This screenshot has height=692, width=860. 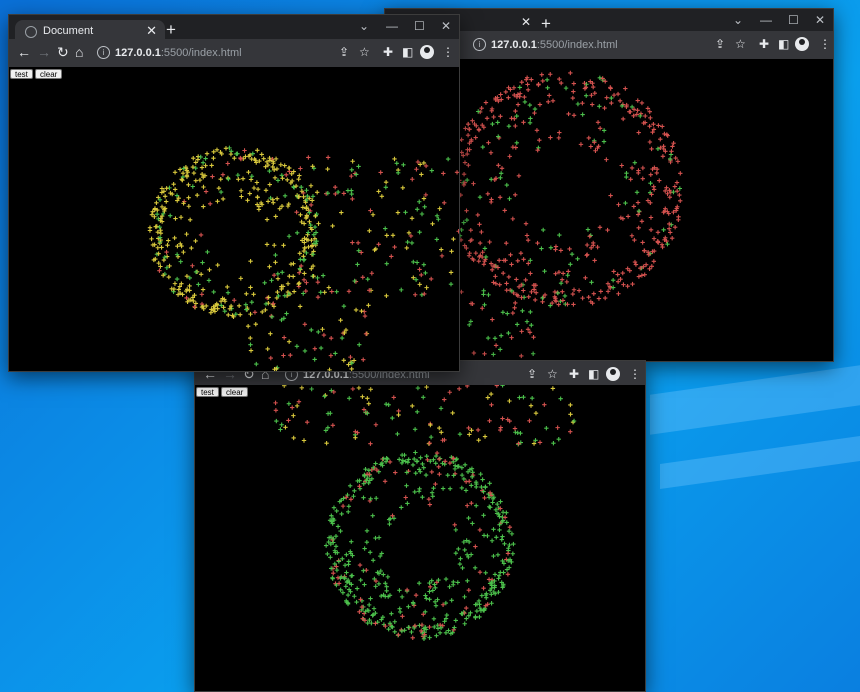 What do you see at coordinates (44, 52) in the screenshot?
I see `forward-button: →` at bounding box center [44, 52].